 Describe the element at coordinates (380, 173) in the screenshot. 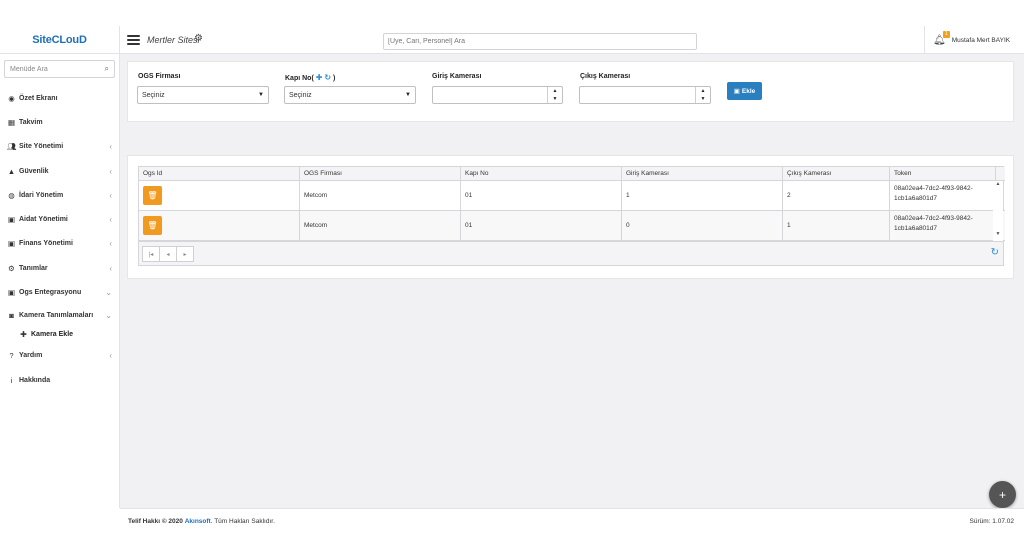

I see `column-ogs-firmasi: OGS Firması` at that location.